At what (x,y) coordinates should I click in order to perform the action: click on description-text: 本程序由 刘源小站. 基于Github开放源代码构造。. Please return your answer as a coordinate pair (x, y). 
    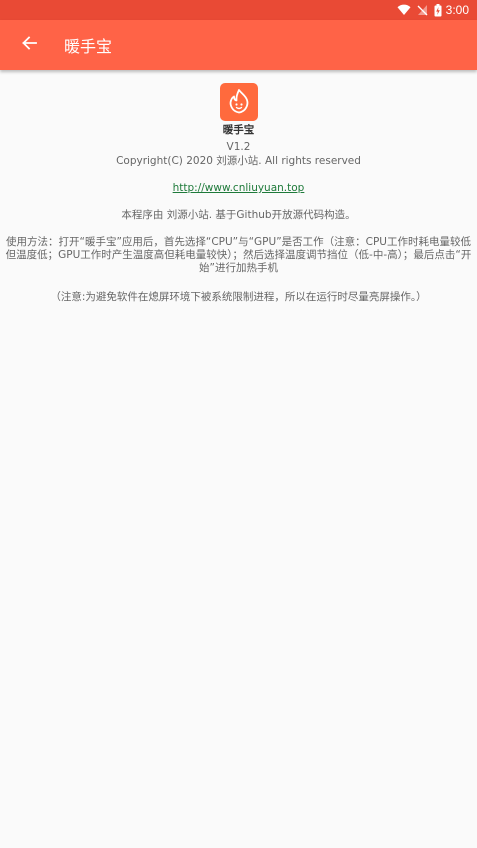
    Looking at the image, I should click on (238, 215).